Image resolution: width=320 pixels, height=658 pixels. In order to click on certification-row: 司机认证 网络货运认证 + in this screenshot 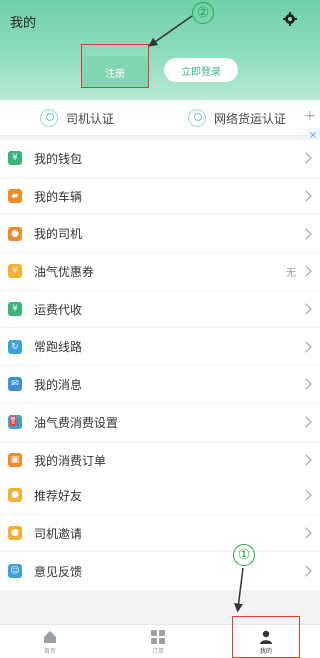, I will do `click(160, 118)`.